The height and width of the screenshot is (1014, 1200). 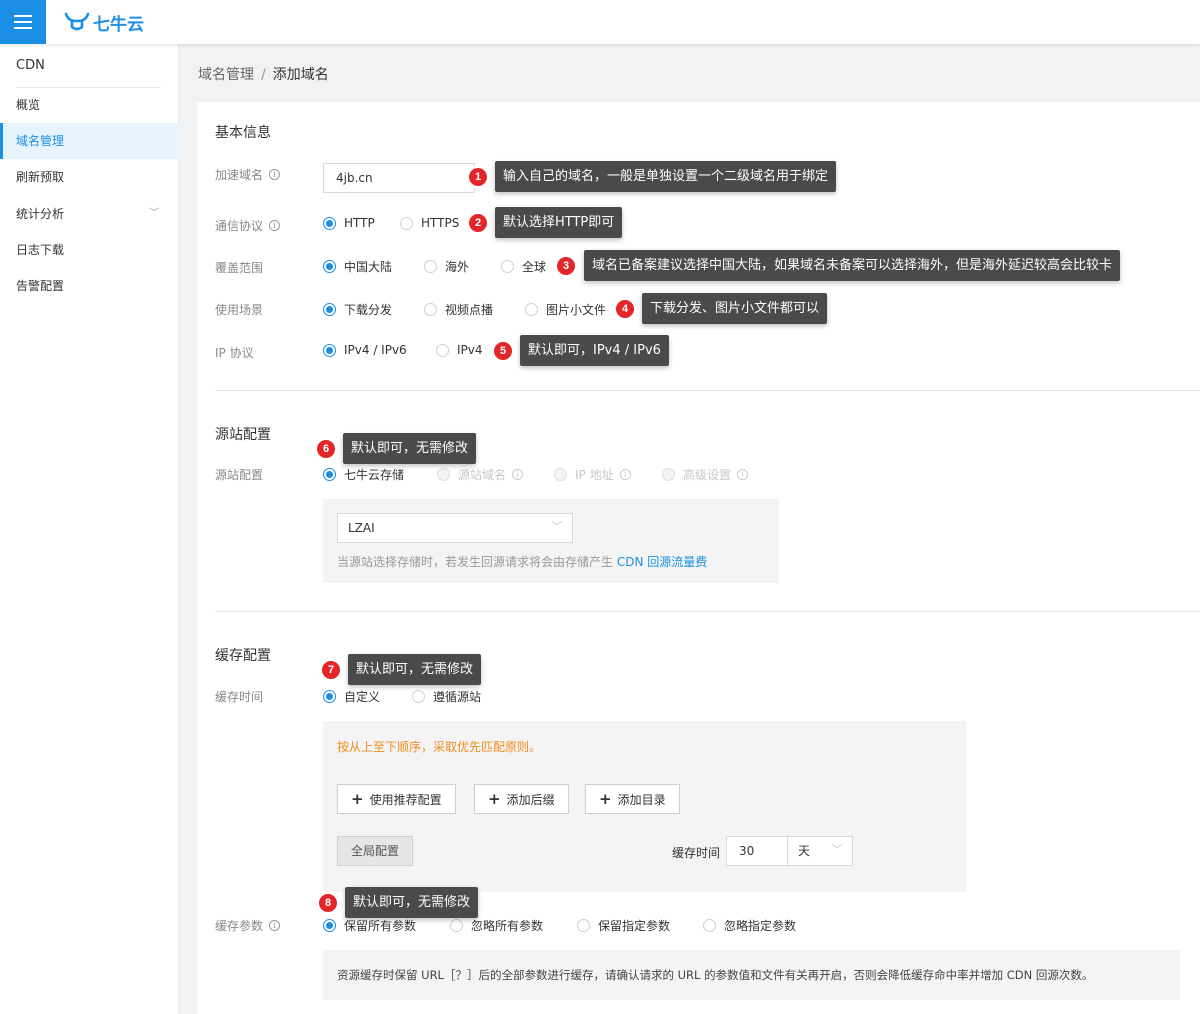 What do you see at coordinates (89, 177) in the screenshot?
I see `sidebar-item-refresh-prefetch: 刷新预取` at bounding box center [89, 177].